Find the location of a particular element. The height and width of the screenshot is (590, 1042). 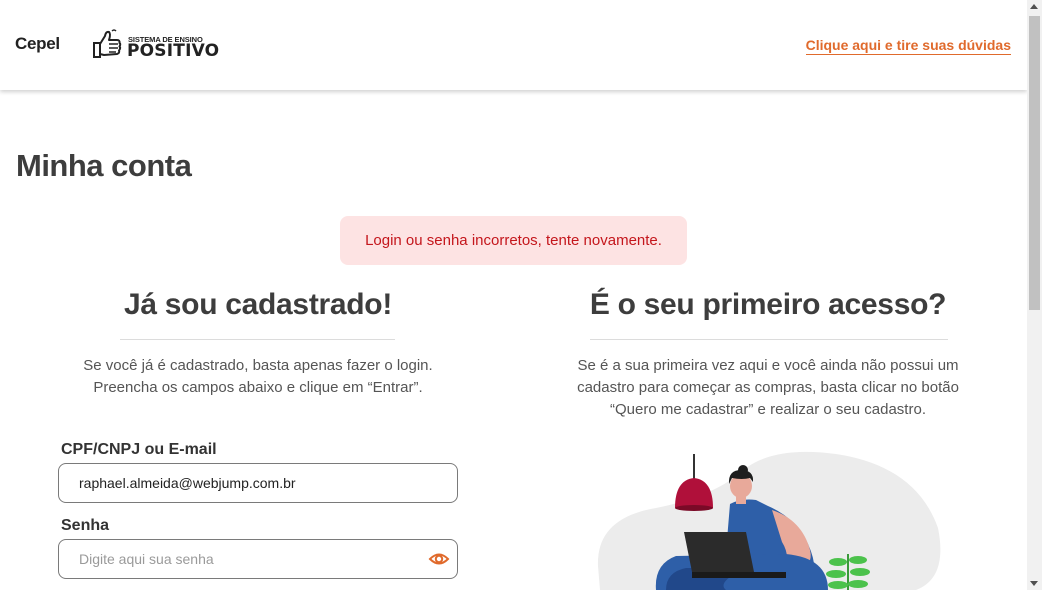

scroll-down-arrow-icon is located at coordinates (1034, 583).